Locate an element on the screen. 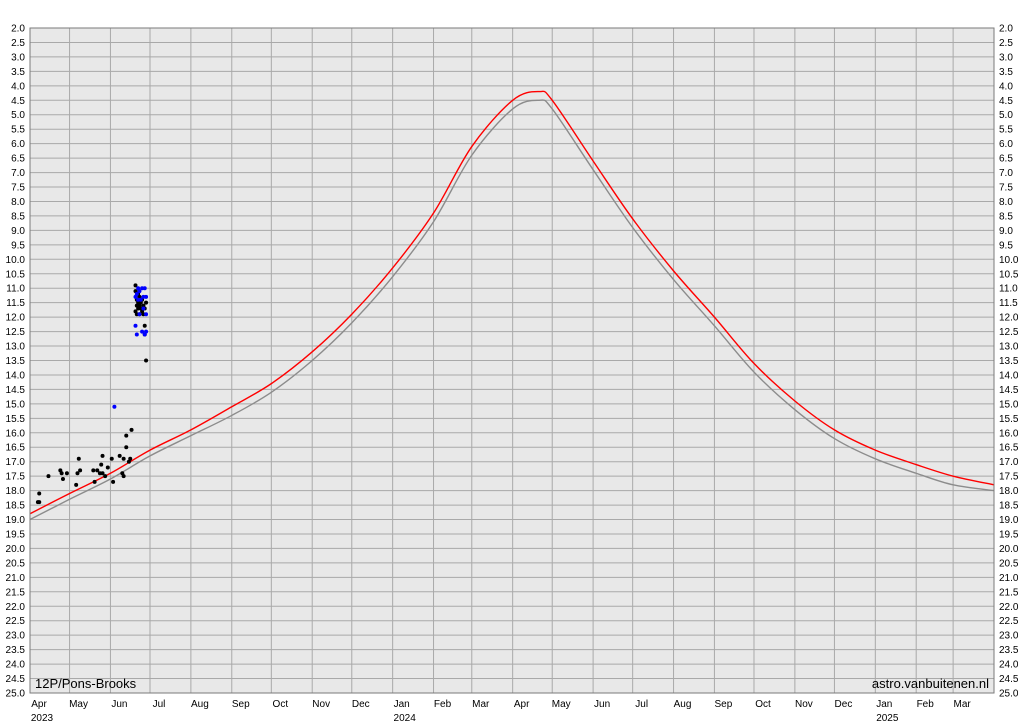 The image size is (1024, 724). y-tick-label: 5.5 is located at coordinates (18, 130).